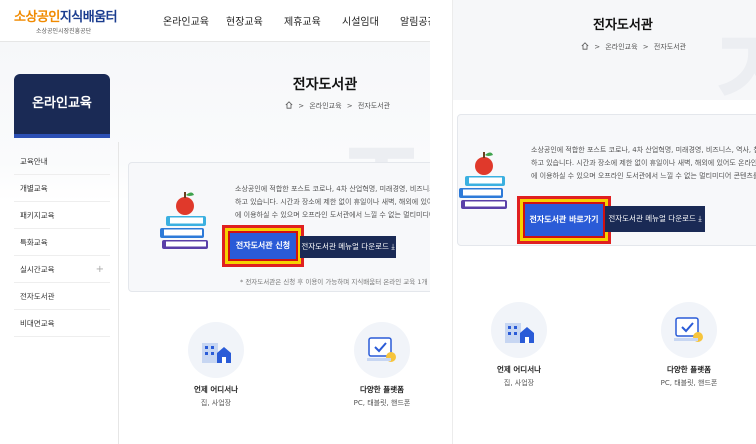 The width and height of the screenshot is (756, 444). I want to click on sidebar-item-label: 개별교육, so click(34, 188).